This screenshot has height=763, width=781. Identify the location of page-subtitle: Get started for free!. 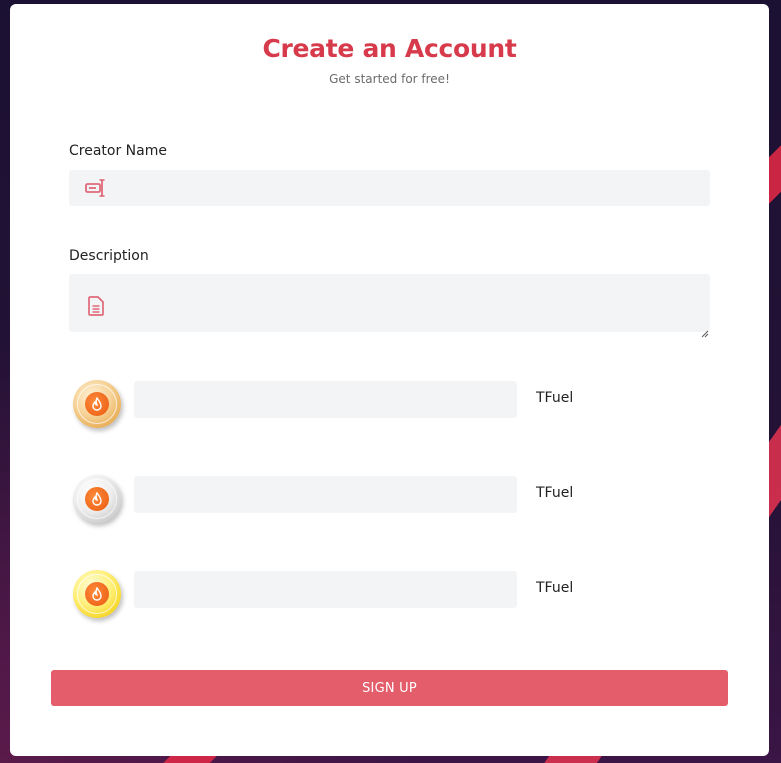
(389, 79).